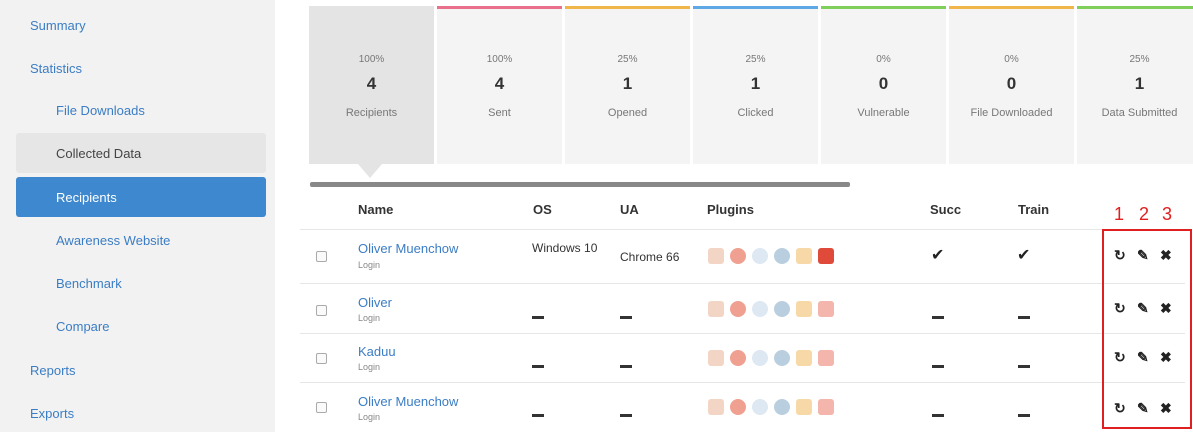  I want to click on stat-label: File Downloaded, so click(1011, 113).